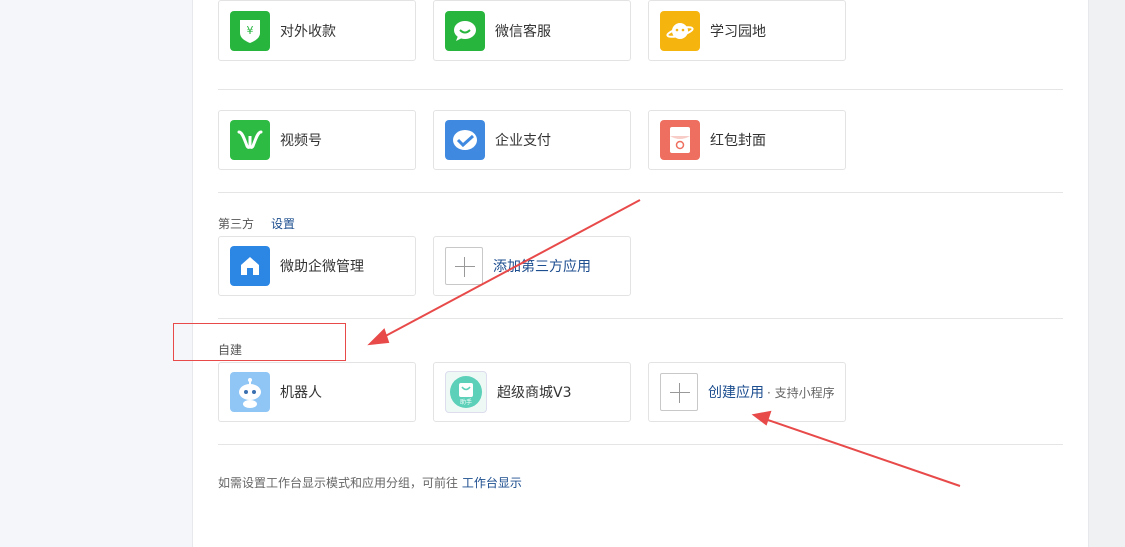  I want to click on create-app-sub: · 支持小程序, so click(801, 392).